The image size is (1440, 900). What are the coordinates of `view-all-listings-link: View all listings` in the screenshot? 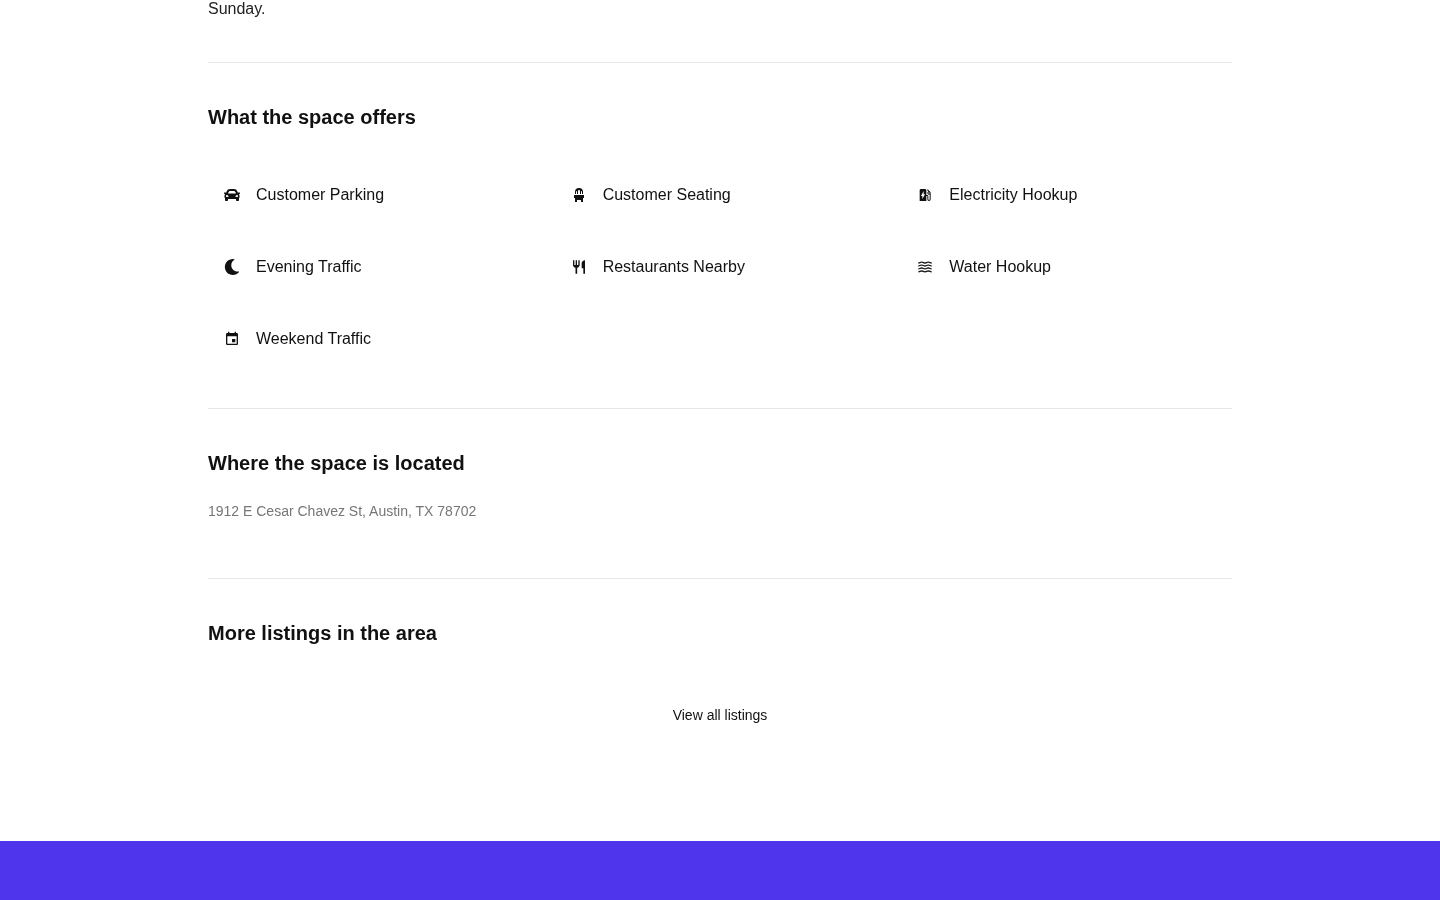 It's located at (720, 715).